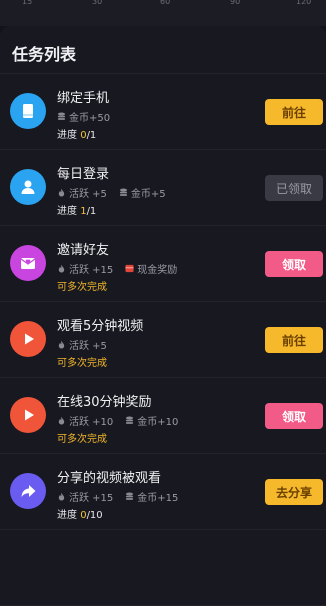 The height and width of the screenshot is (606, 326). What do you see at coordinates (94, 515) in the screenshot?
I see `progress-total: /10` at bounding box center [94, 515].